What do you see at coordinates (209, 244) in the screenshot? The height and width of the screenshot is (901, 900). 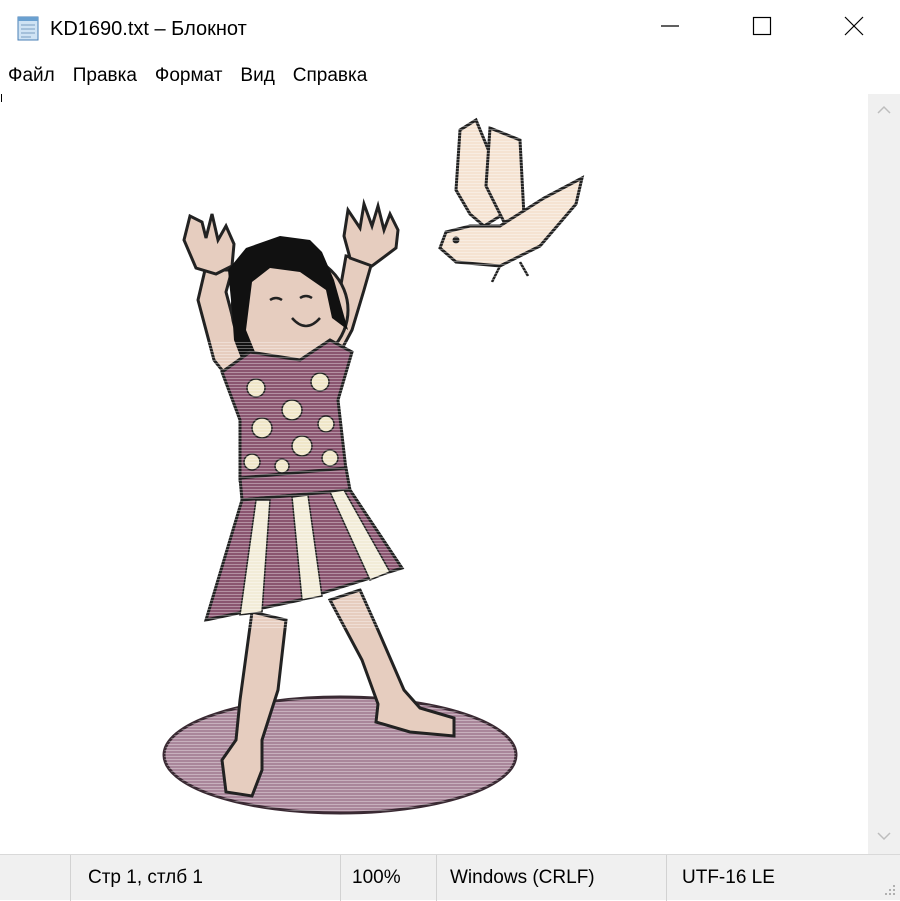 I see `left-hand` at bounding box center [209, 244].